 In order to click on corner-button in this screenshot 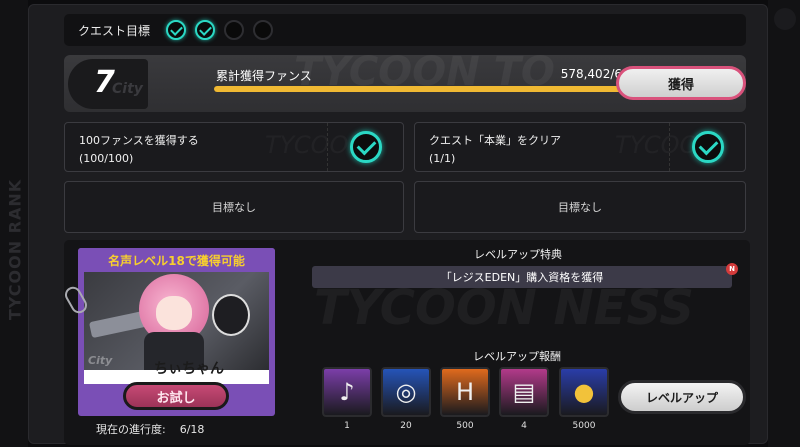, I will do `click(785, 19)`.